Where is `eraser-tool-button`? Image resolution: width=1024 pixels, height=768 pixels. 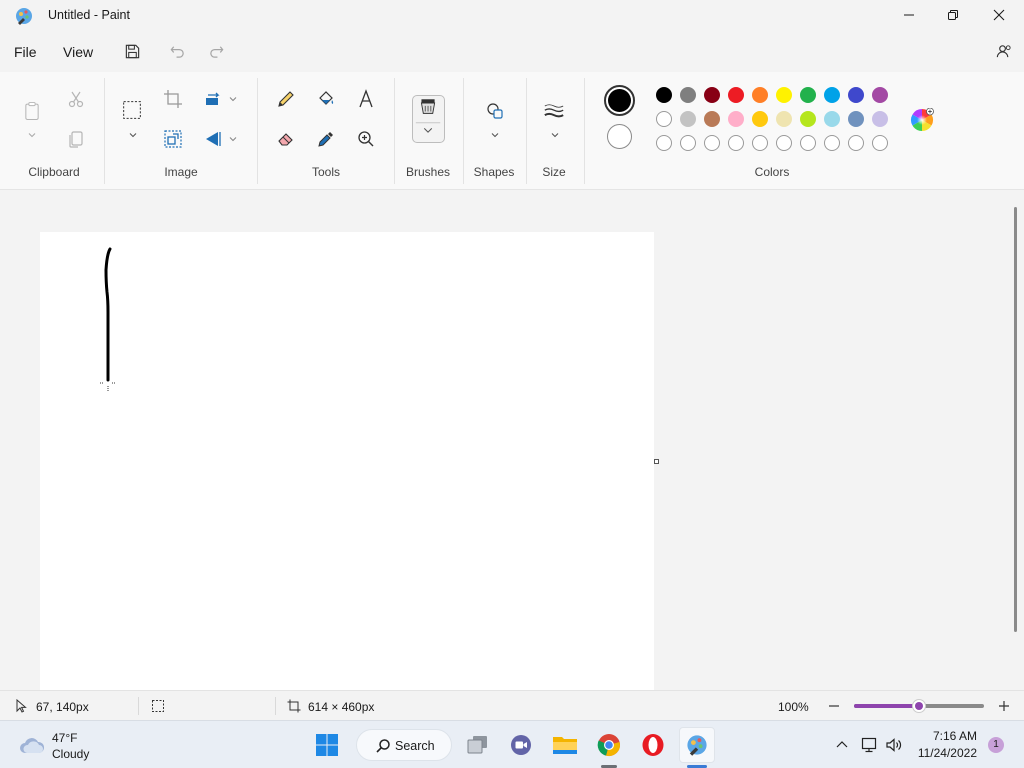 eraser-tool-button is located at coordinates (286, 139).